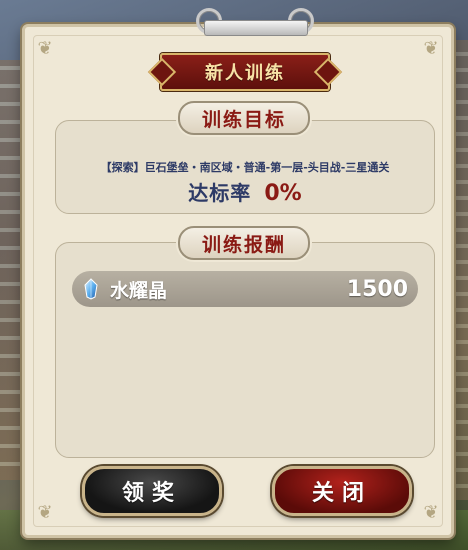 The image size is (468, 550). Describe the element at coordinates (283, 193) in the screenshot. I see `completion-rate-value: 0%` at that location.